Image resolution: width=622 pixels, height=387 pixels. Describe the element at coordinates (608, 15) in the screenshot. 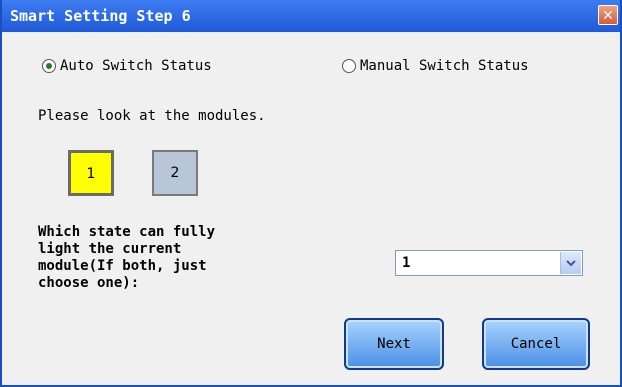

I see `close-icon: ✕` at that location.